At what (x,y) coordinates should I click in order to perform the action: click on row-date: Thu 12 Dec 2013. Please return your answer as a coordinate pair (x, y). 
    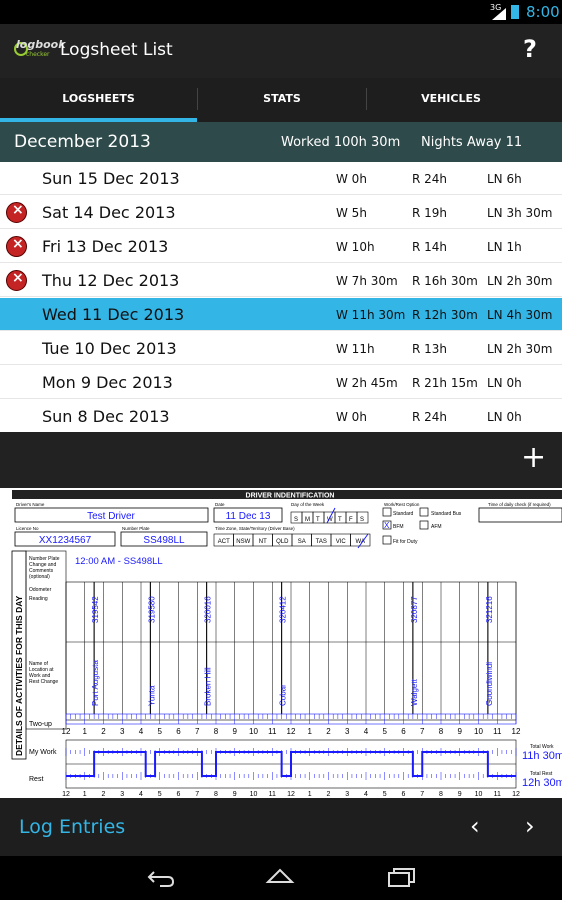
    Looking at the image, I should click on (111, 280).